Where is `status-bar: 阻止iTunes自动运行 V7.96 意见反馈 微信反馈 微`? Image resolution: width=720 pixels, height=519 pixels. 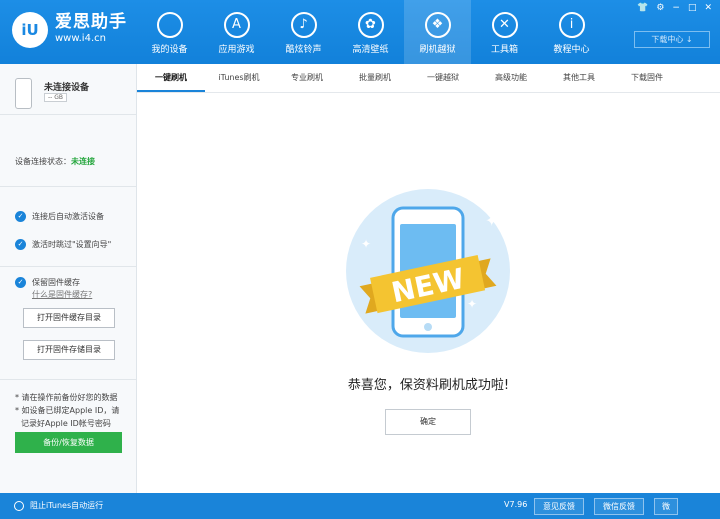 status-bar: 阻止iTunes自动运行 V7.96 意见反馈 微信反馈 微 is located at coordinates (360, 506).